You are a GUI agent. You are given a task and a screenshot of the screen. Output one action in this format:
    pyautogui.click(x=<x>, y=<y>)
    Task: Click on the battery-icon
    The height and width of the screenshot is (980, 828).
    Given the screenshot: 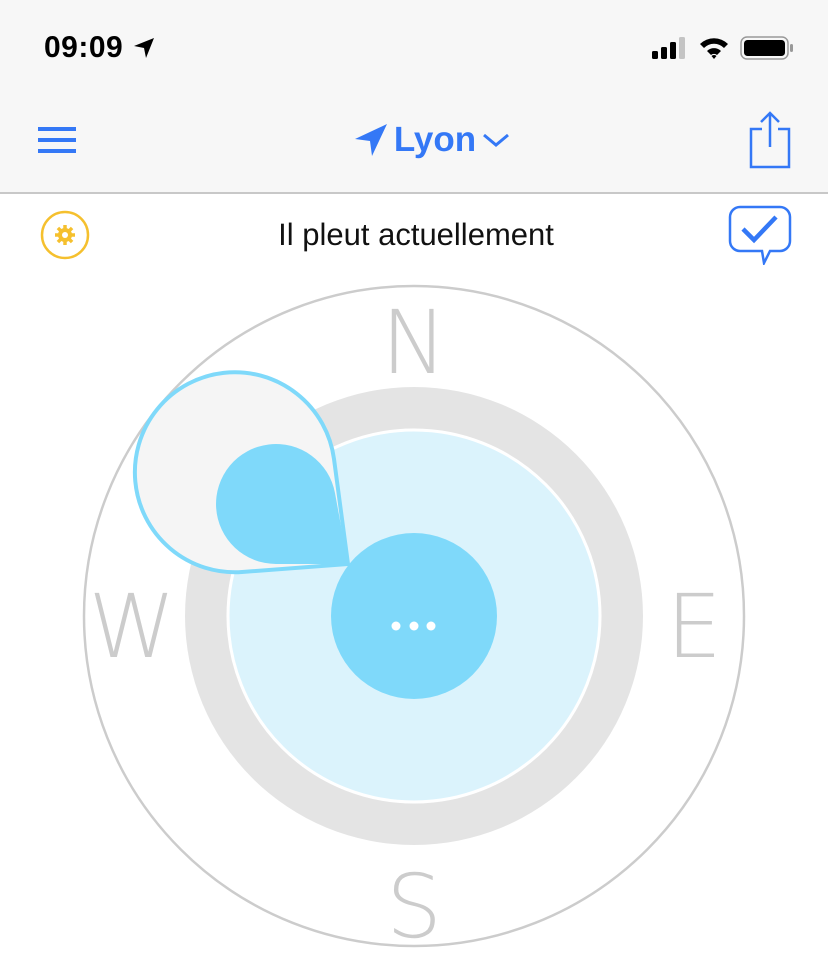 What is the action you would take?
    pyautogui.click(x=767, y=48)
    